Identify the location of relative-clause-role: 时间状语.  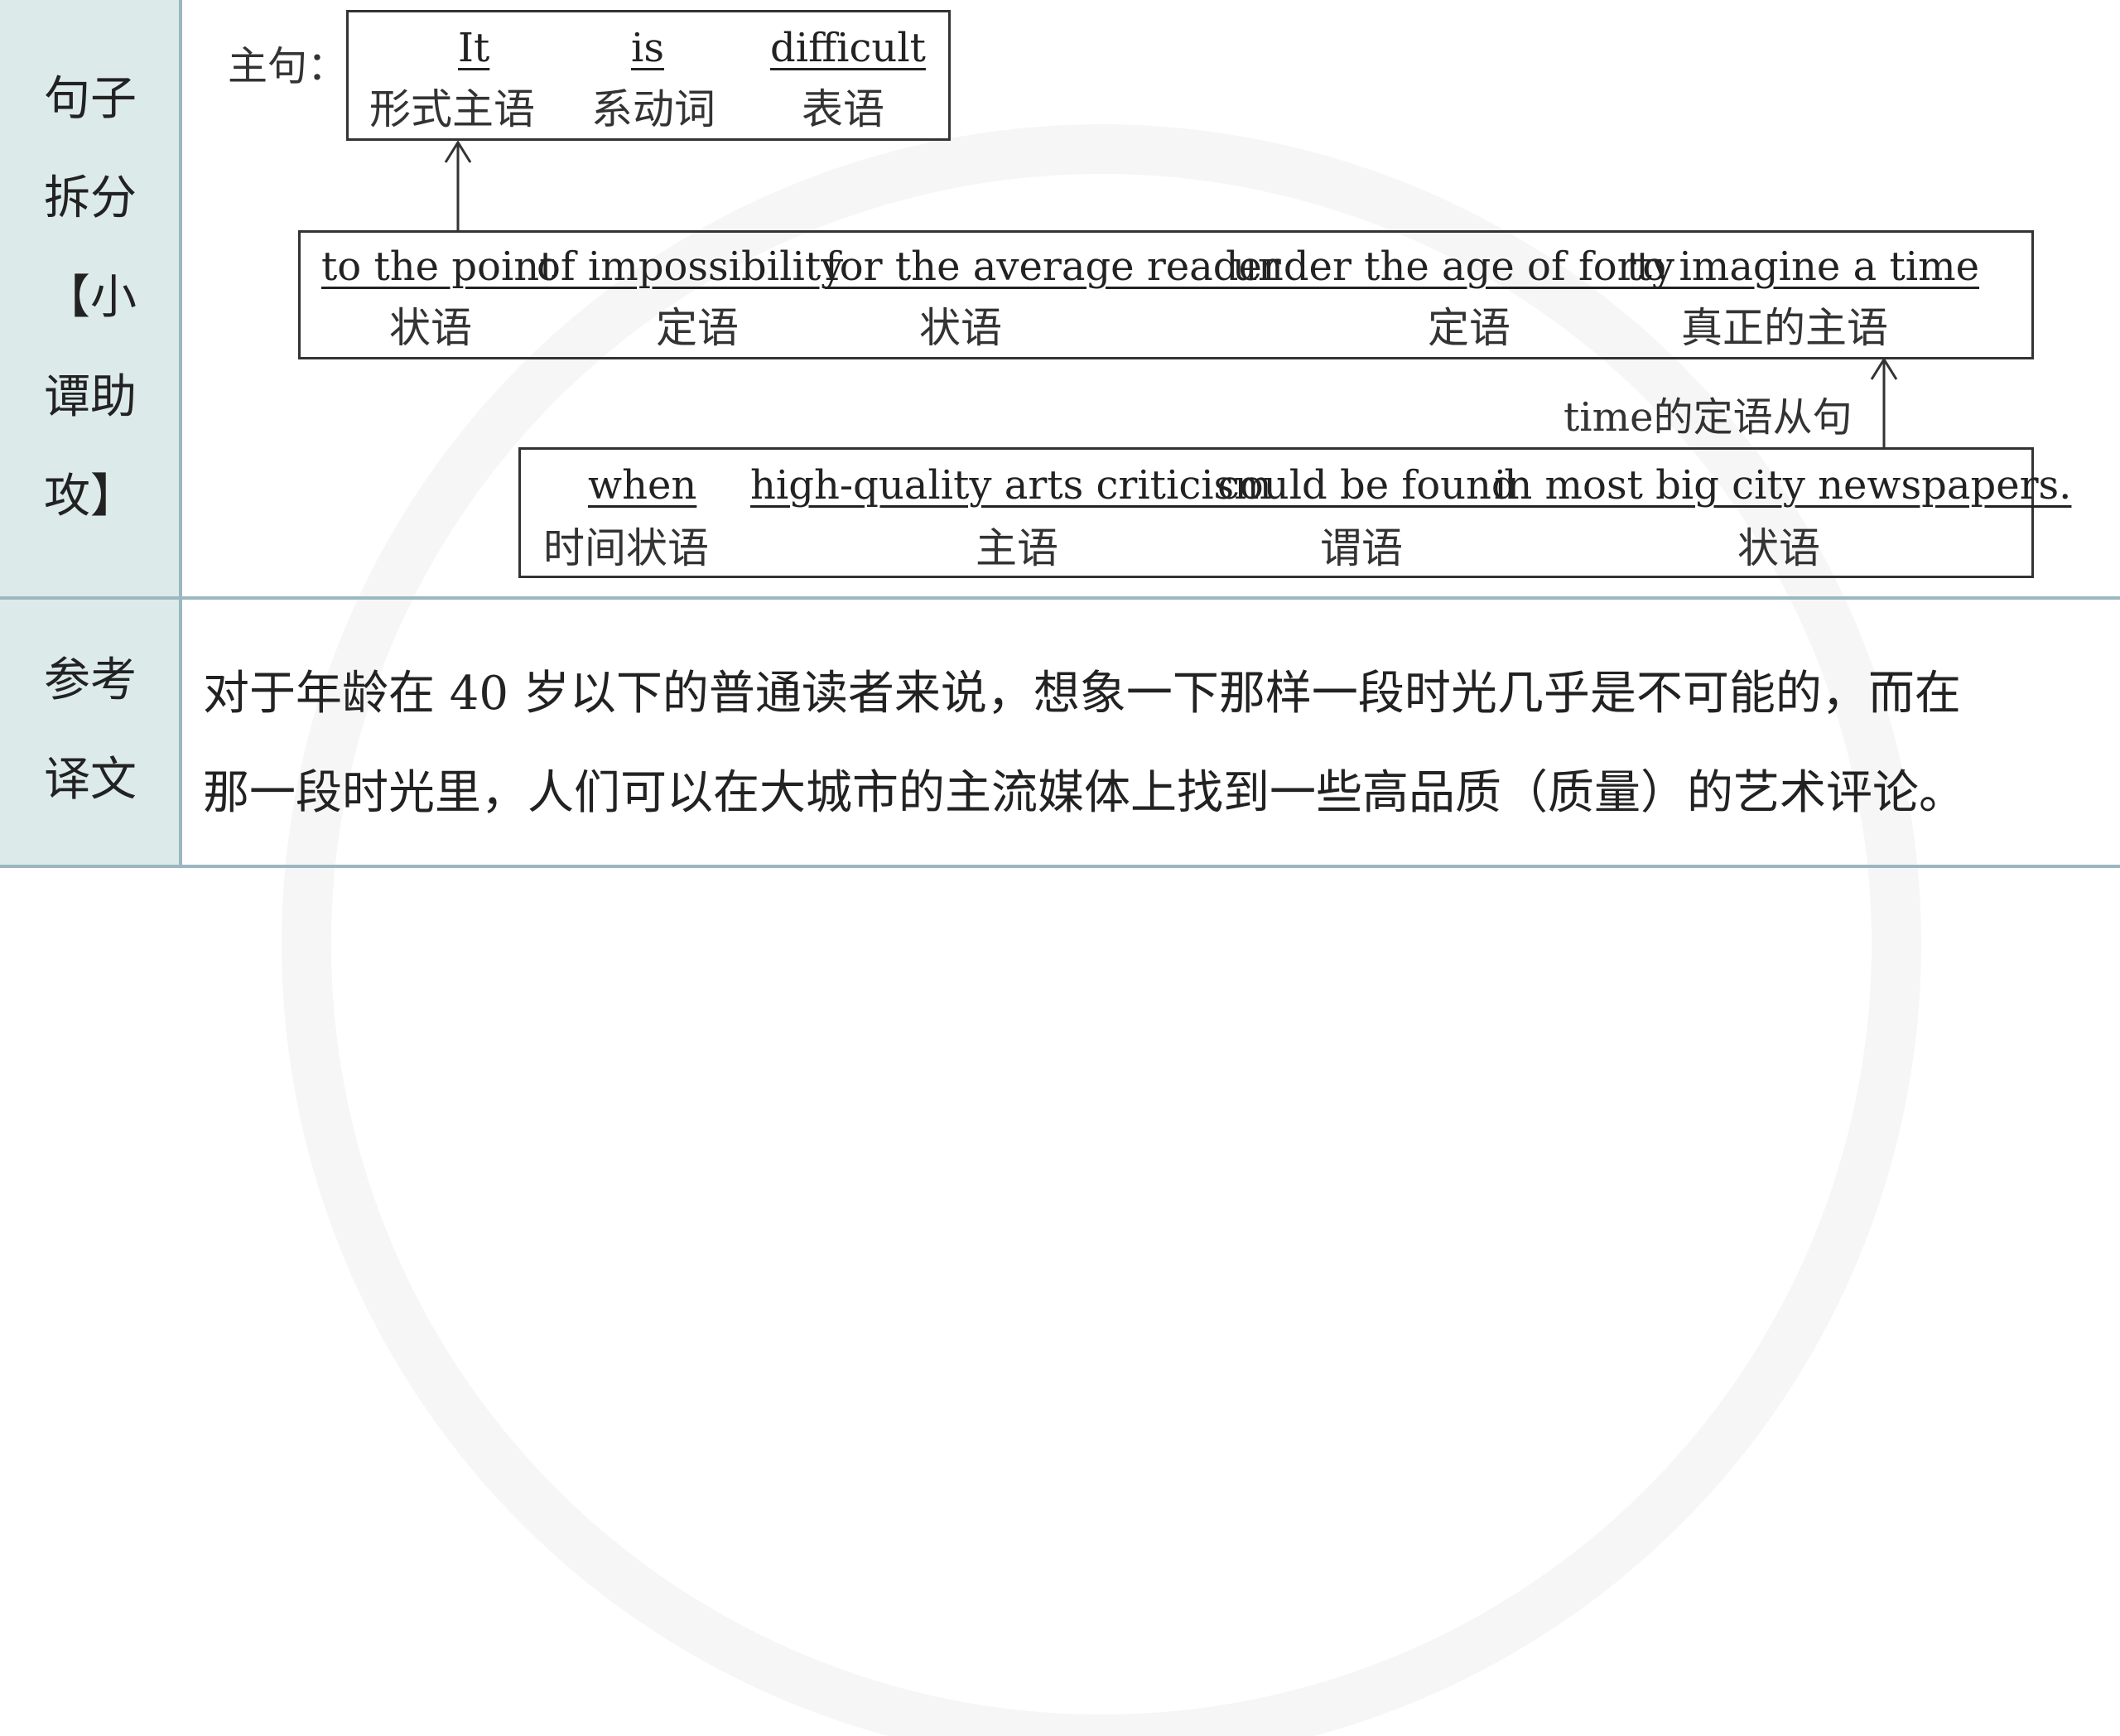
(626, 548).